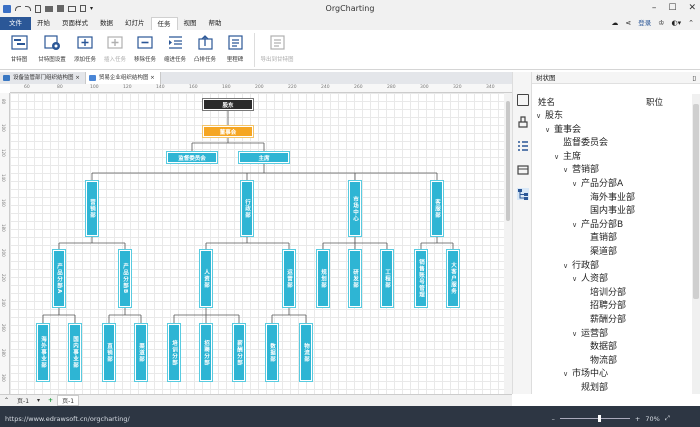 This screenshot has height=427, width=700. I want to click on menu-data: 数据, so click(106, 23).